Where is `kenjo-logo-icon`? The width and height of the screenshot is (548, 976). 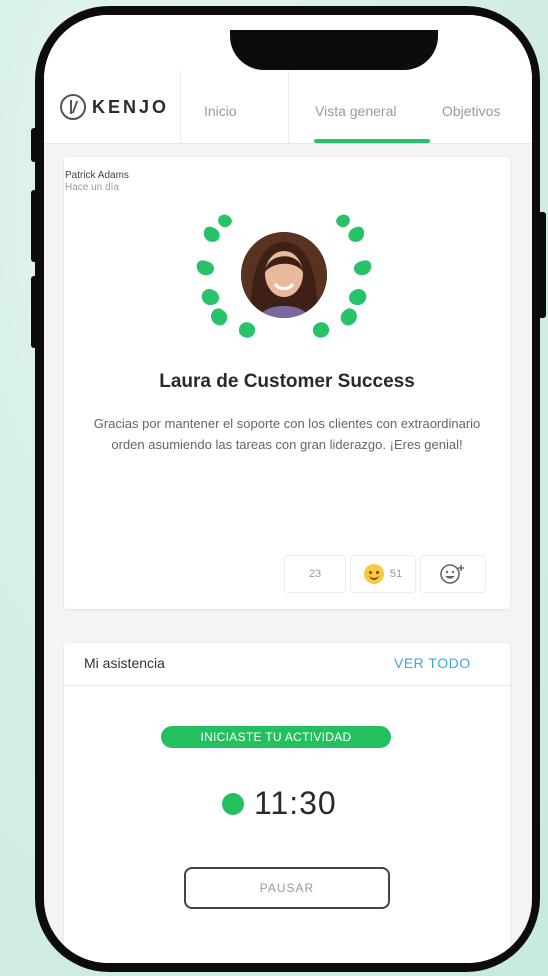 kenjo-logo-icon is located at coordinates (73, 107).